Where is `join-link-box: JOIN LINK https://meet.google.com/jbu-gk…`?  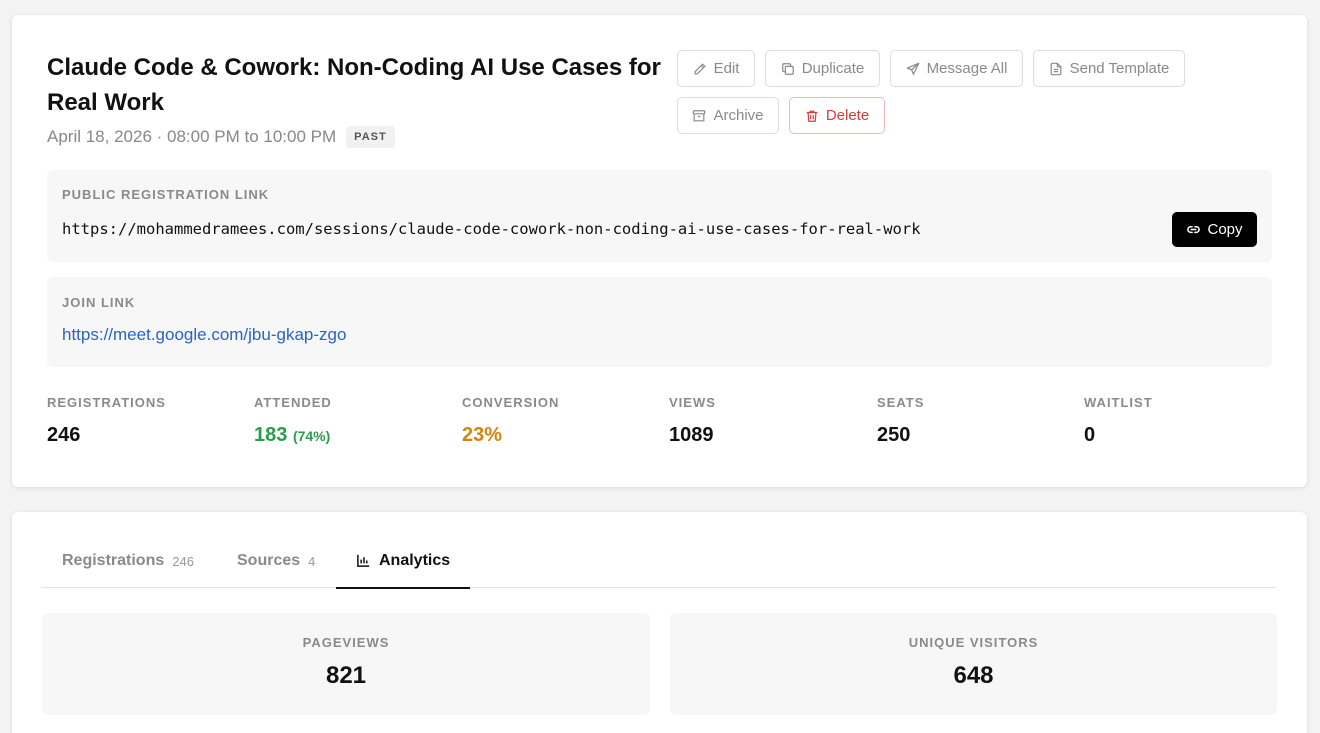 join-link-box: JOIN LINK https://meet.google.com/jbu-gk… is located at coordinates (659, 322).